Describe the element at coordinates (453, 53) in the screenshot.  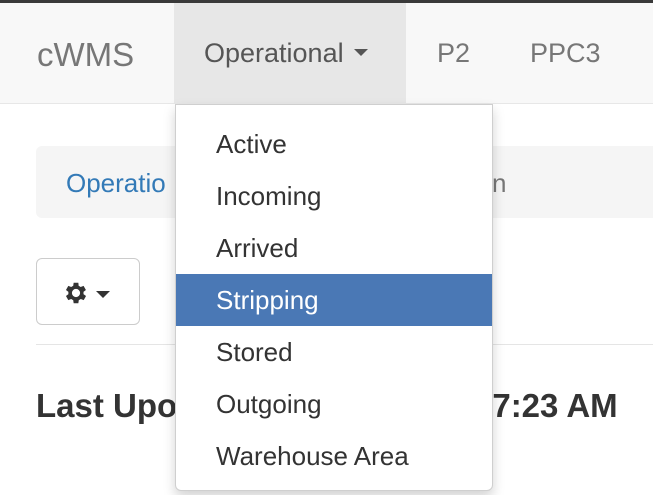
I see `nav-item-p2: P2` at that location.